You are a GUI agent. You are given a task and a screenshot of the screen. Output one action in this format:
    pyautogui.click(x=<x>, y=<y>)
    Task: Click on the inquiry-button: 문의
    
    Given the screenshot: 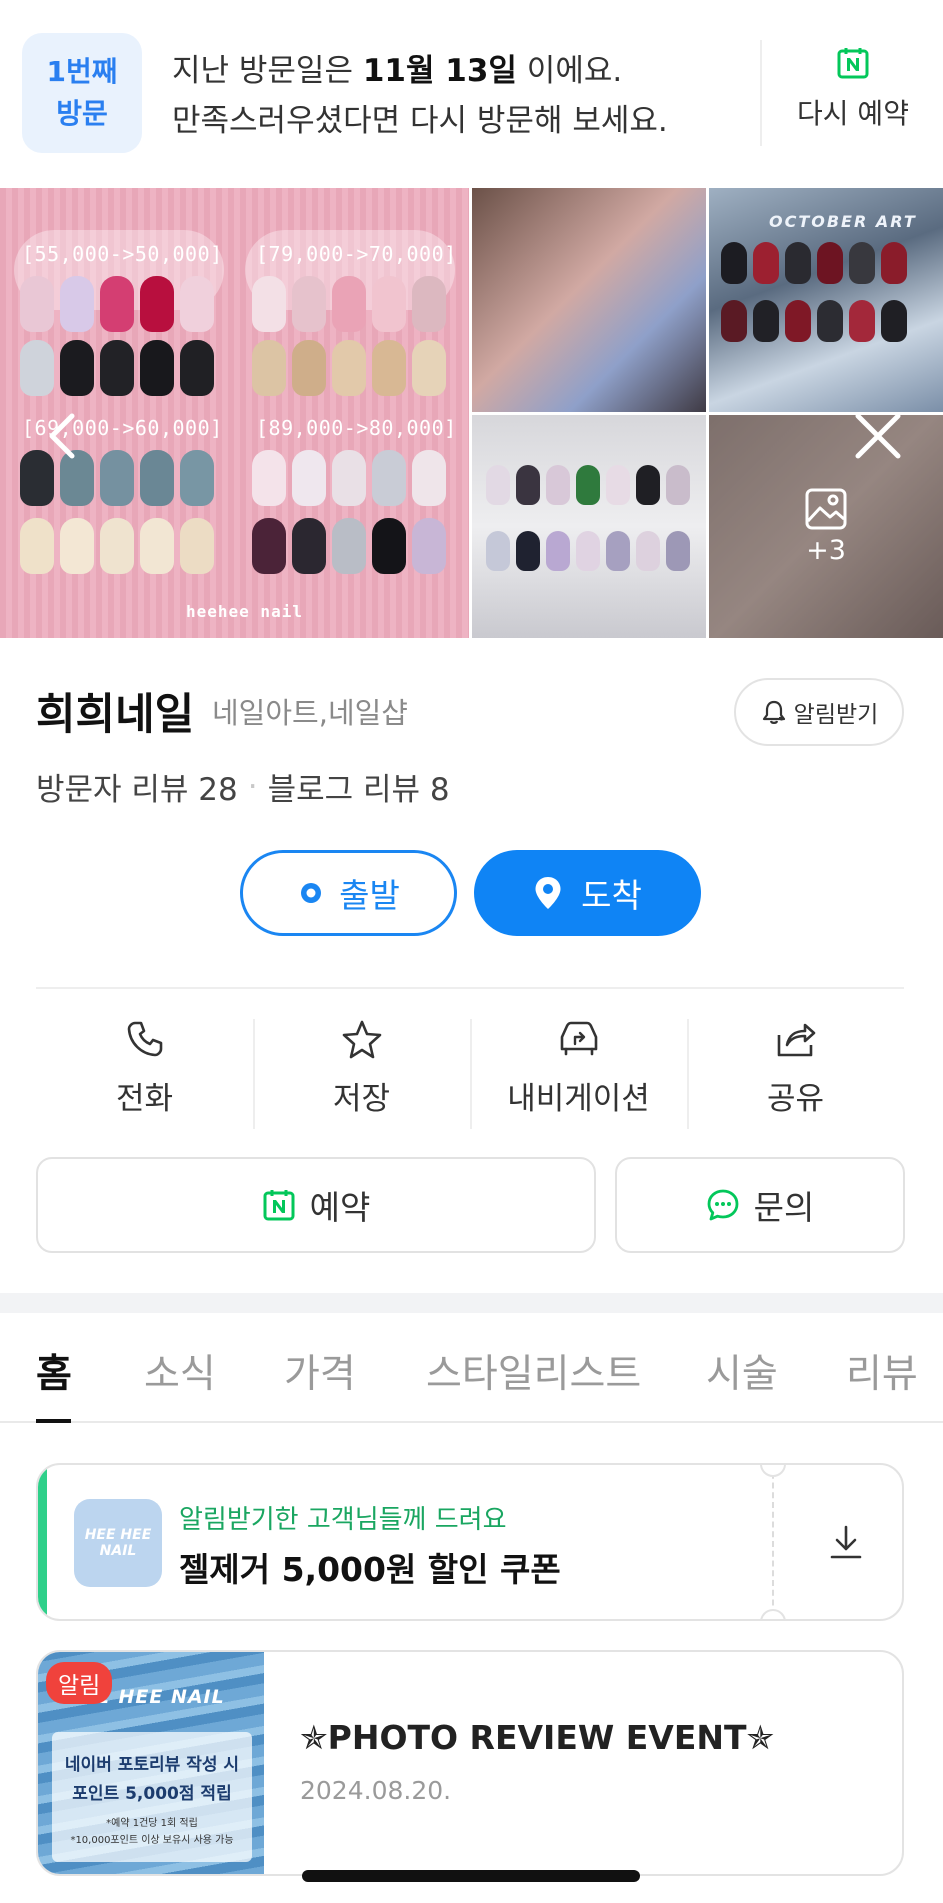 What is the action you would take?
    pyautogui.click(x=760, y=1205)
    